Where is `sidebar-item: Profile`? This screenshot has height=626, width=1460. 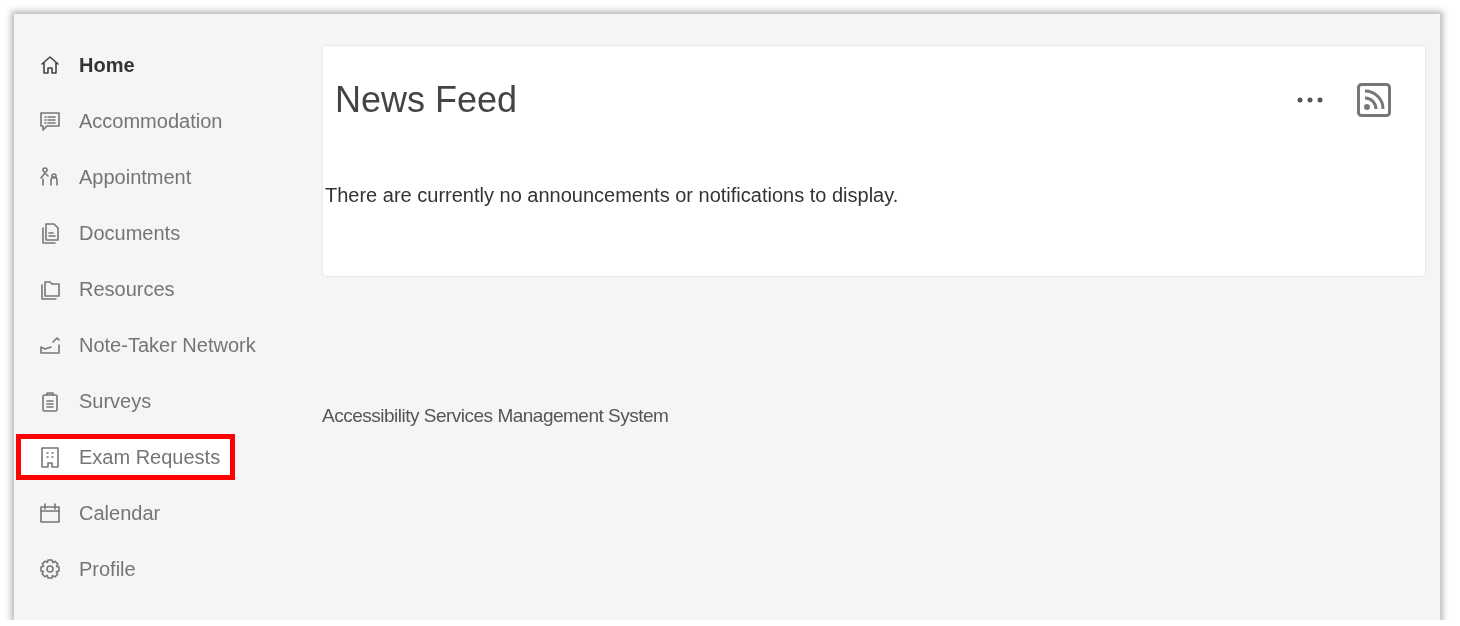
sidebar-item: Profile is located at coordinates (83, 569).